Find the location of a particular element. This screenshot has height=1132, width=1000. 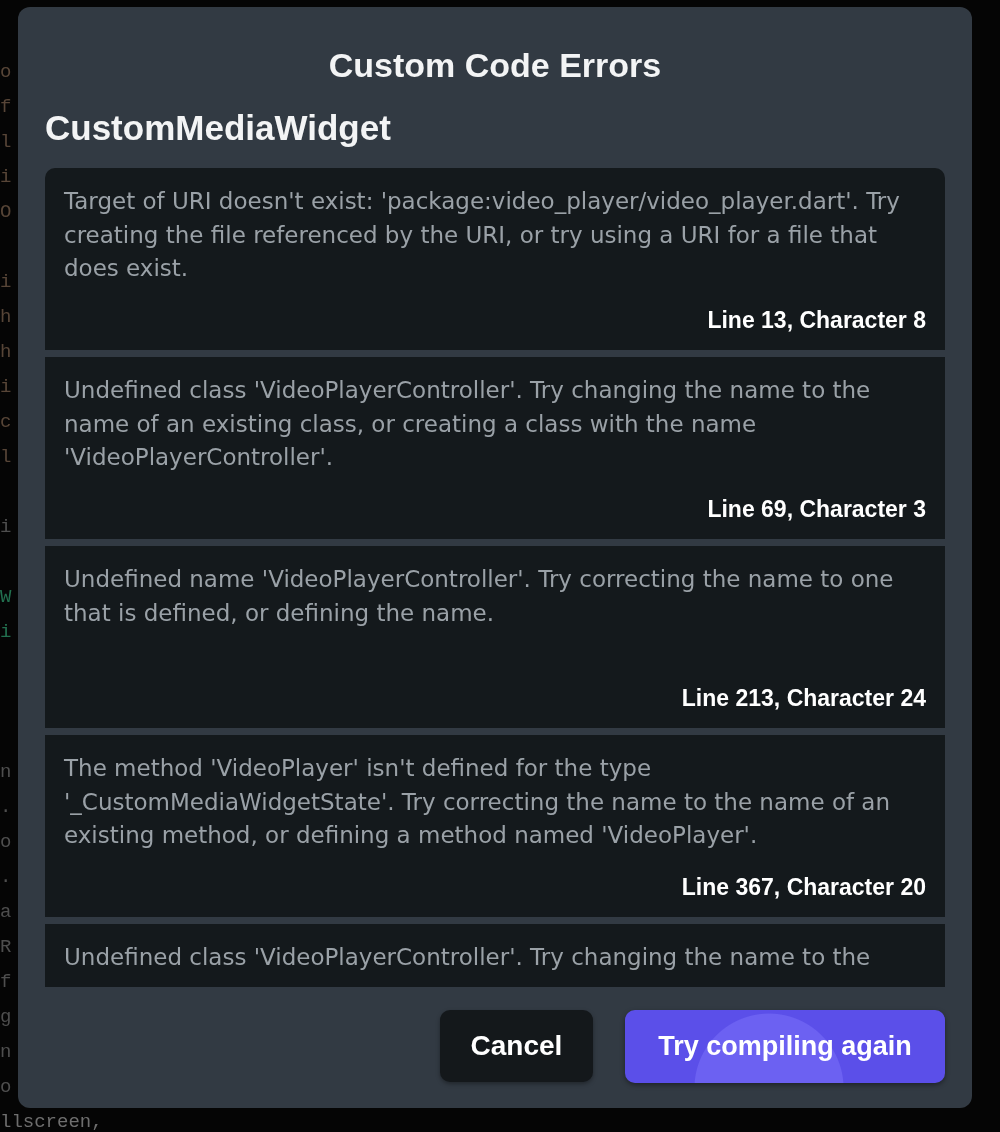

code-text: llscreen, is located at coordinates (51, 1122).